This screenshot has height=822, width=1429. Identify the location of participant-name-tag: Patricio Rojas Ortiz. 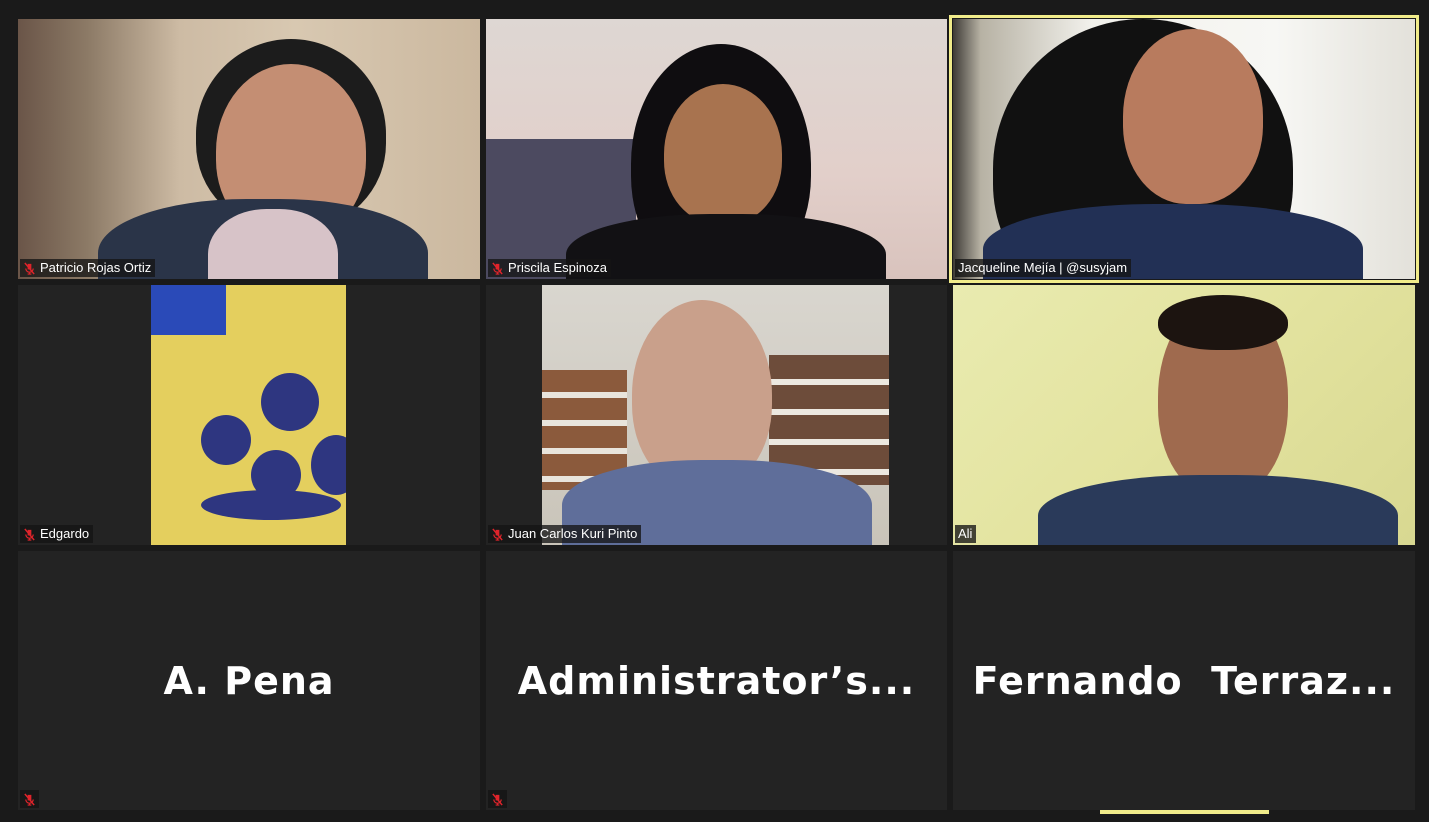
(88, 268).